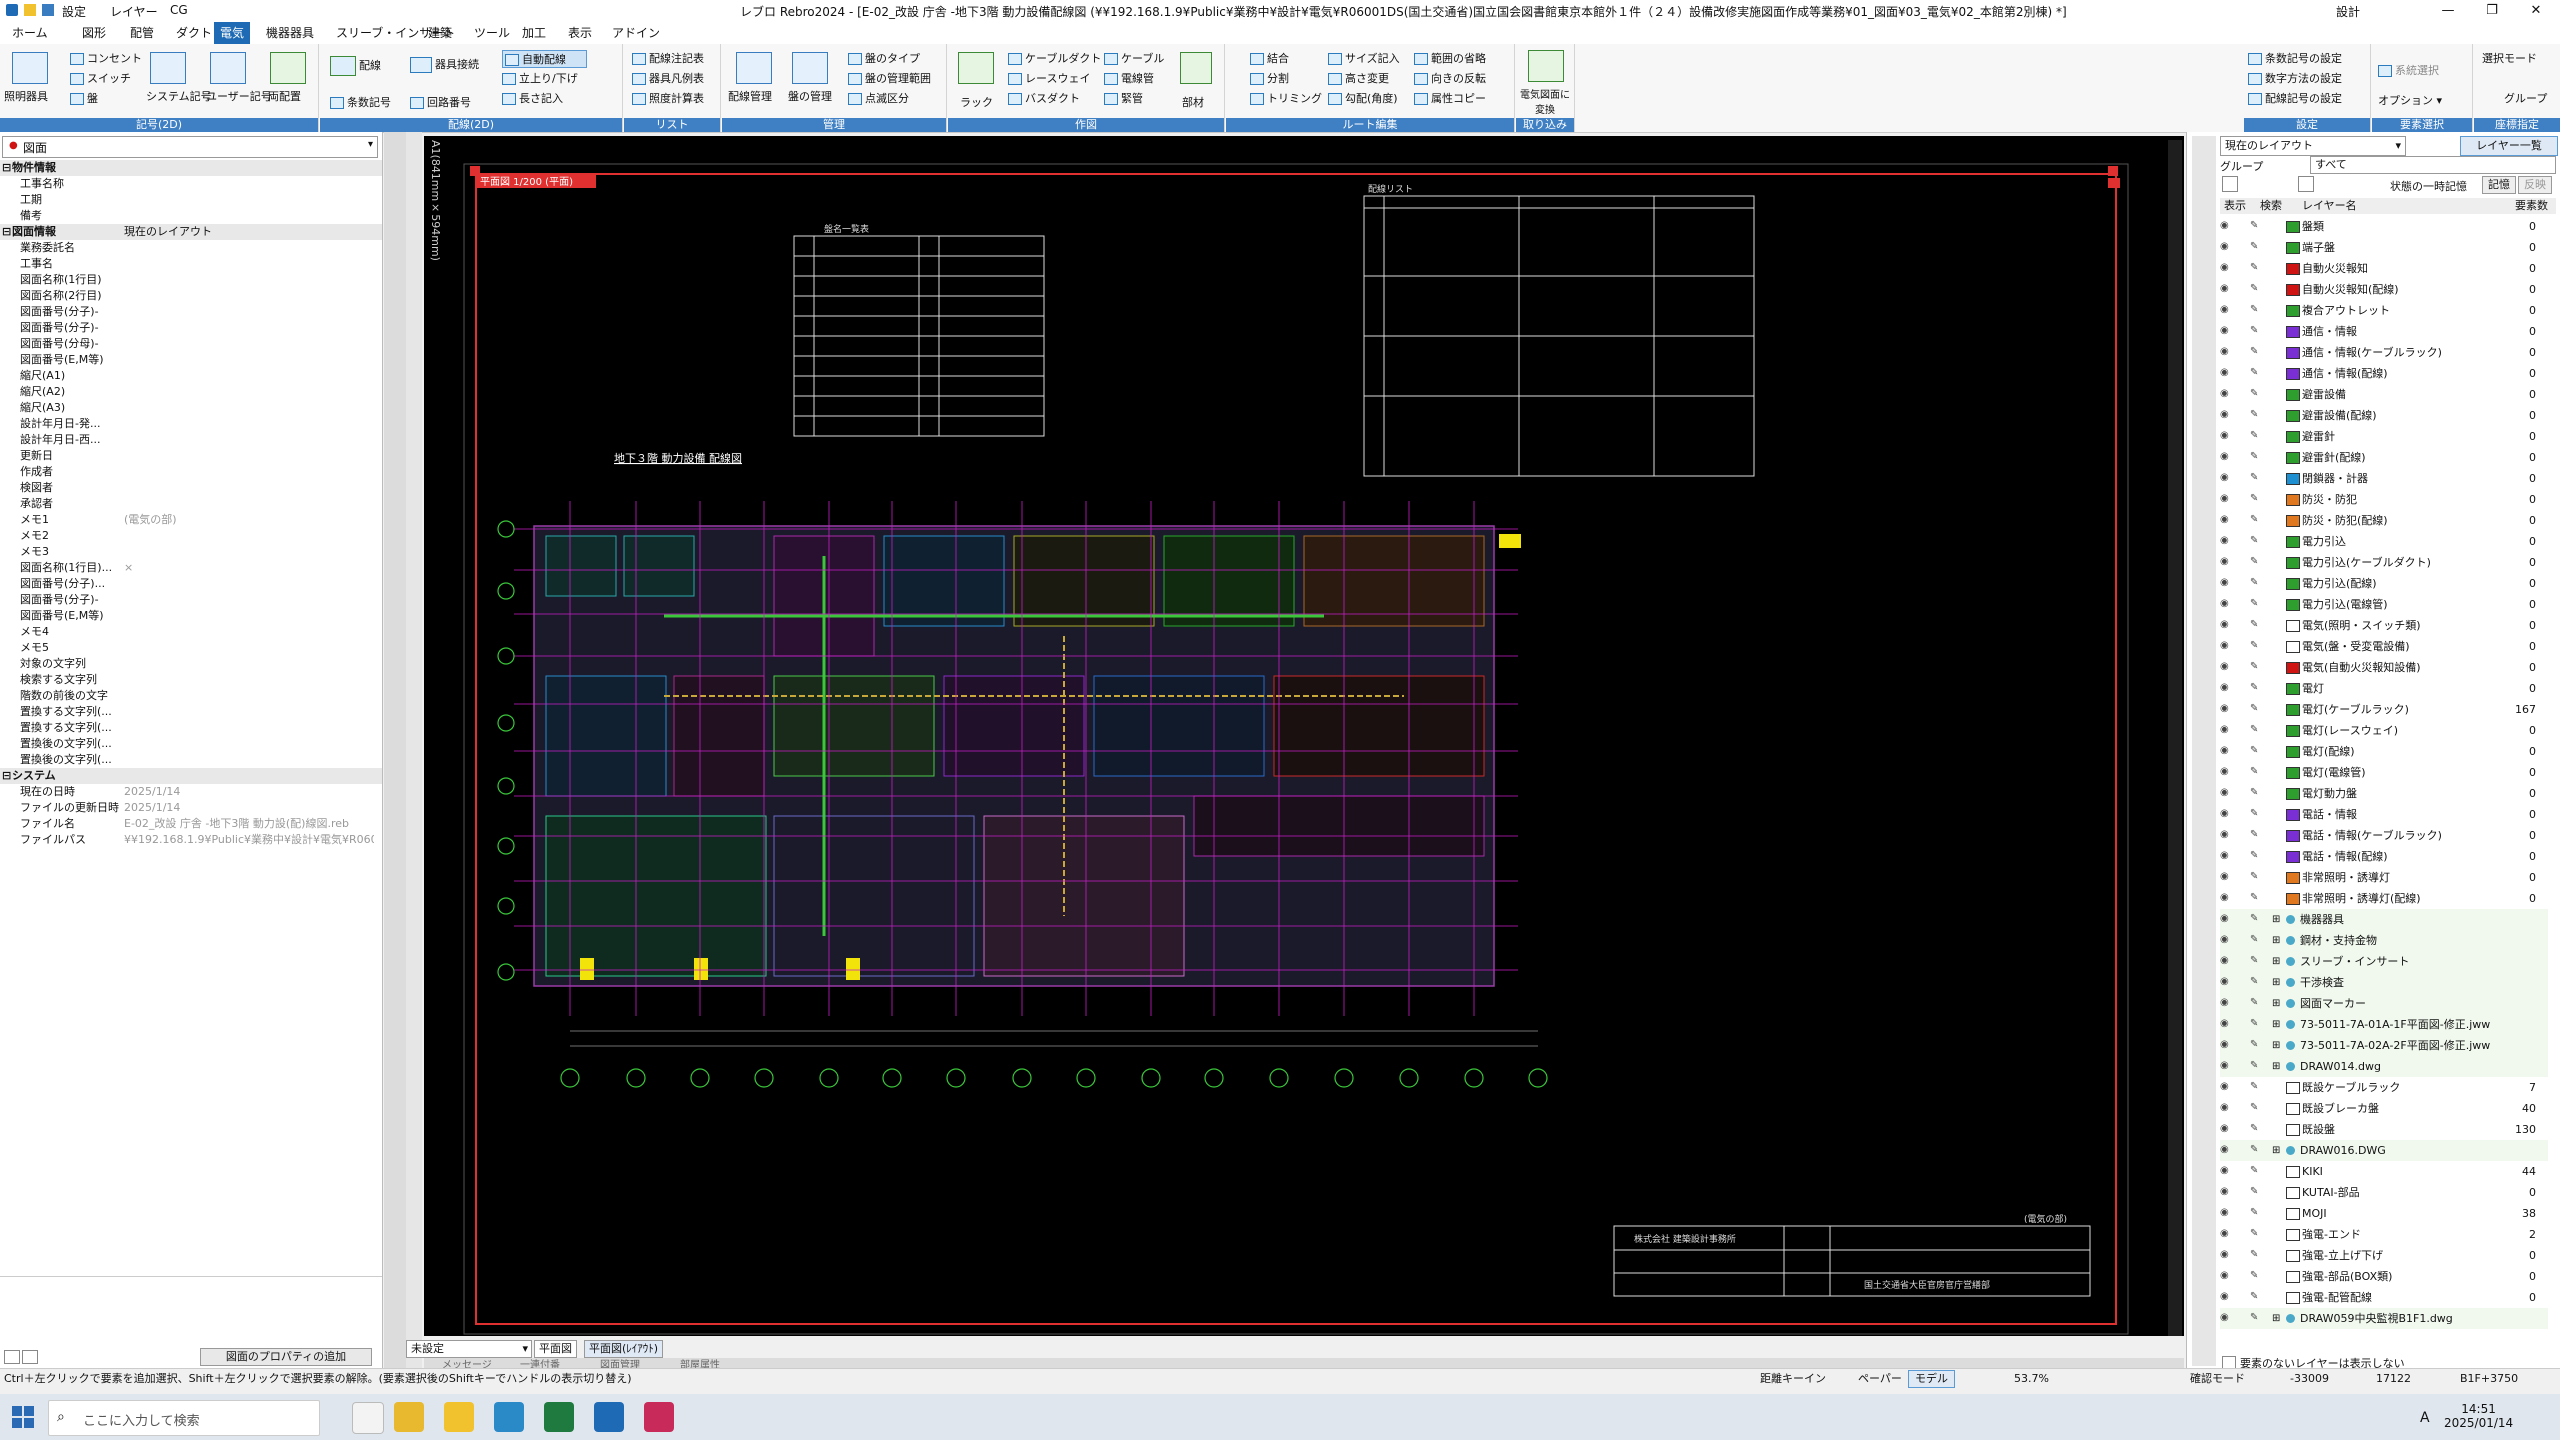  What do you see at coordinates (23, 1417) in the screenshot?
I see `windows-start-icon` at bounding box center [23, 1417].